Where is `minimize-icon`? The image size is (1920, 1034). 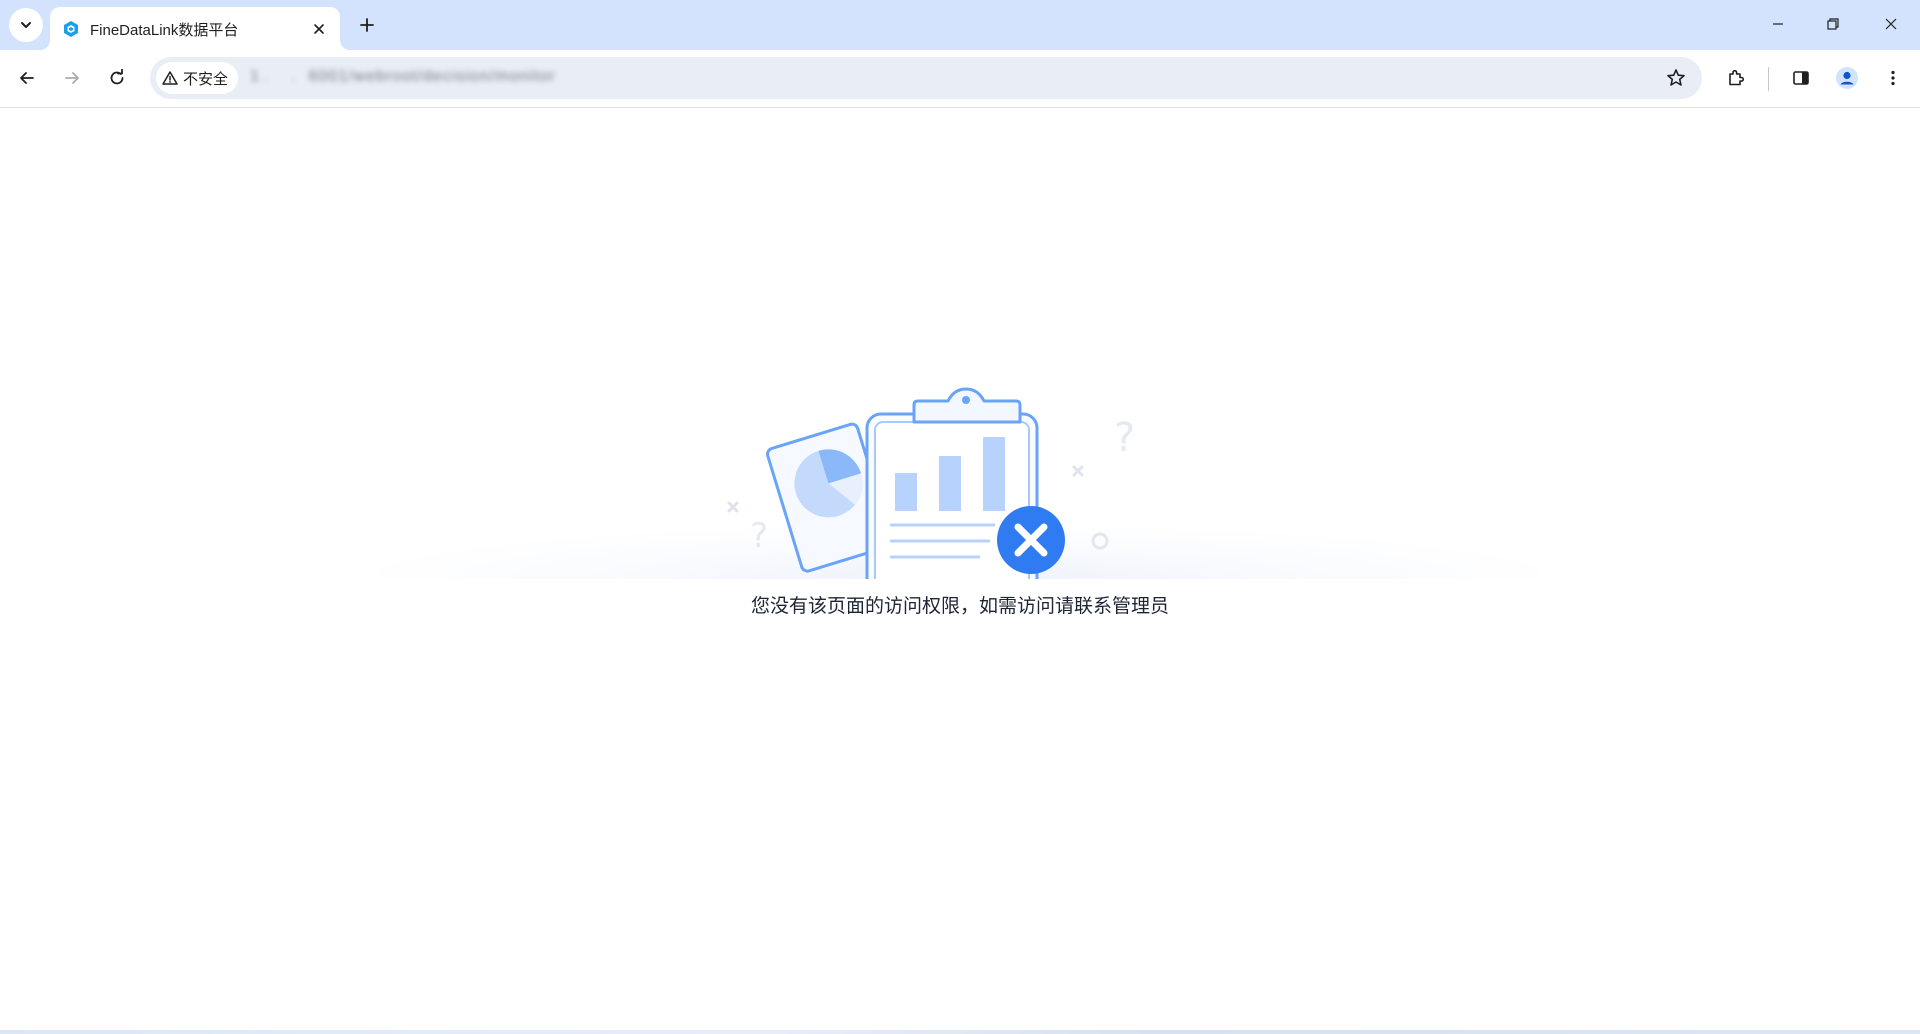 minimize-icon is located at coordinates (1778, 24).